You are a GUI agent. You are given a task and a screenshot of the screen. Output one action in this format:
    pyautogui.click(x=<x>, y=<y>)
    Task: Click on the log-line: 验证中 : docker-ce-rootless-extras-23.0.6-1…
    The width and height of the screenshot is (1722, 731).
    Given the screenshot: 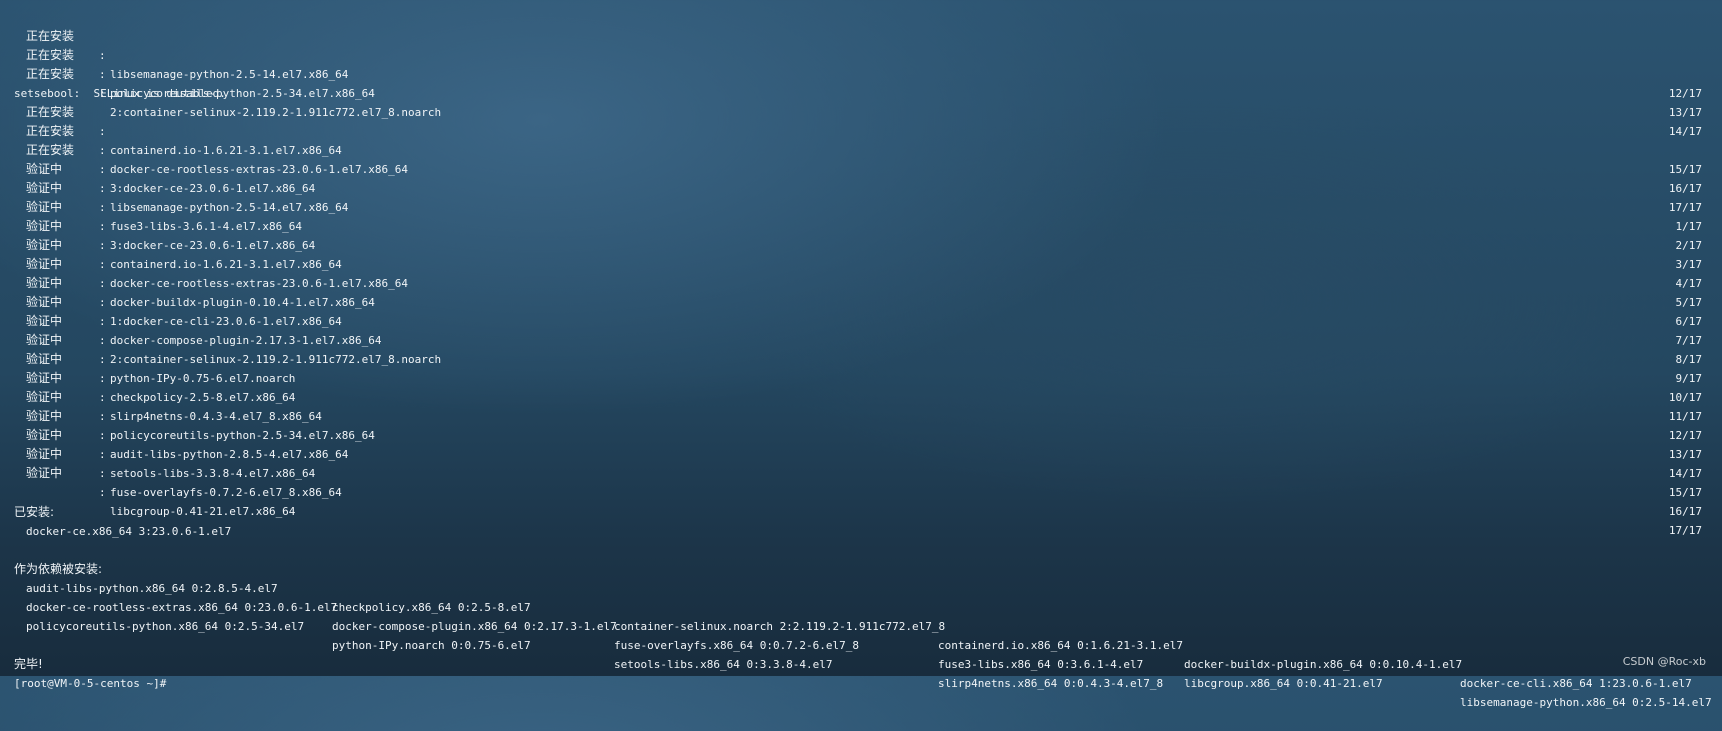 What is the action you would take?
    pyautogui.click(x=861, y=263)
    